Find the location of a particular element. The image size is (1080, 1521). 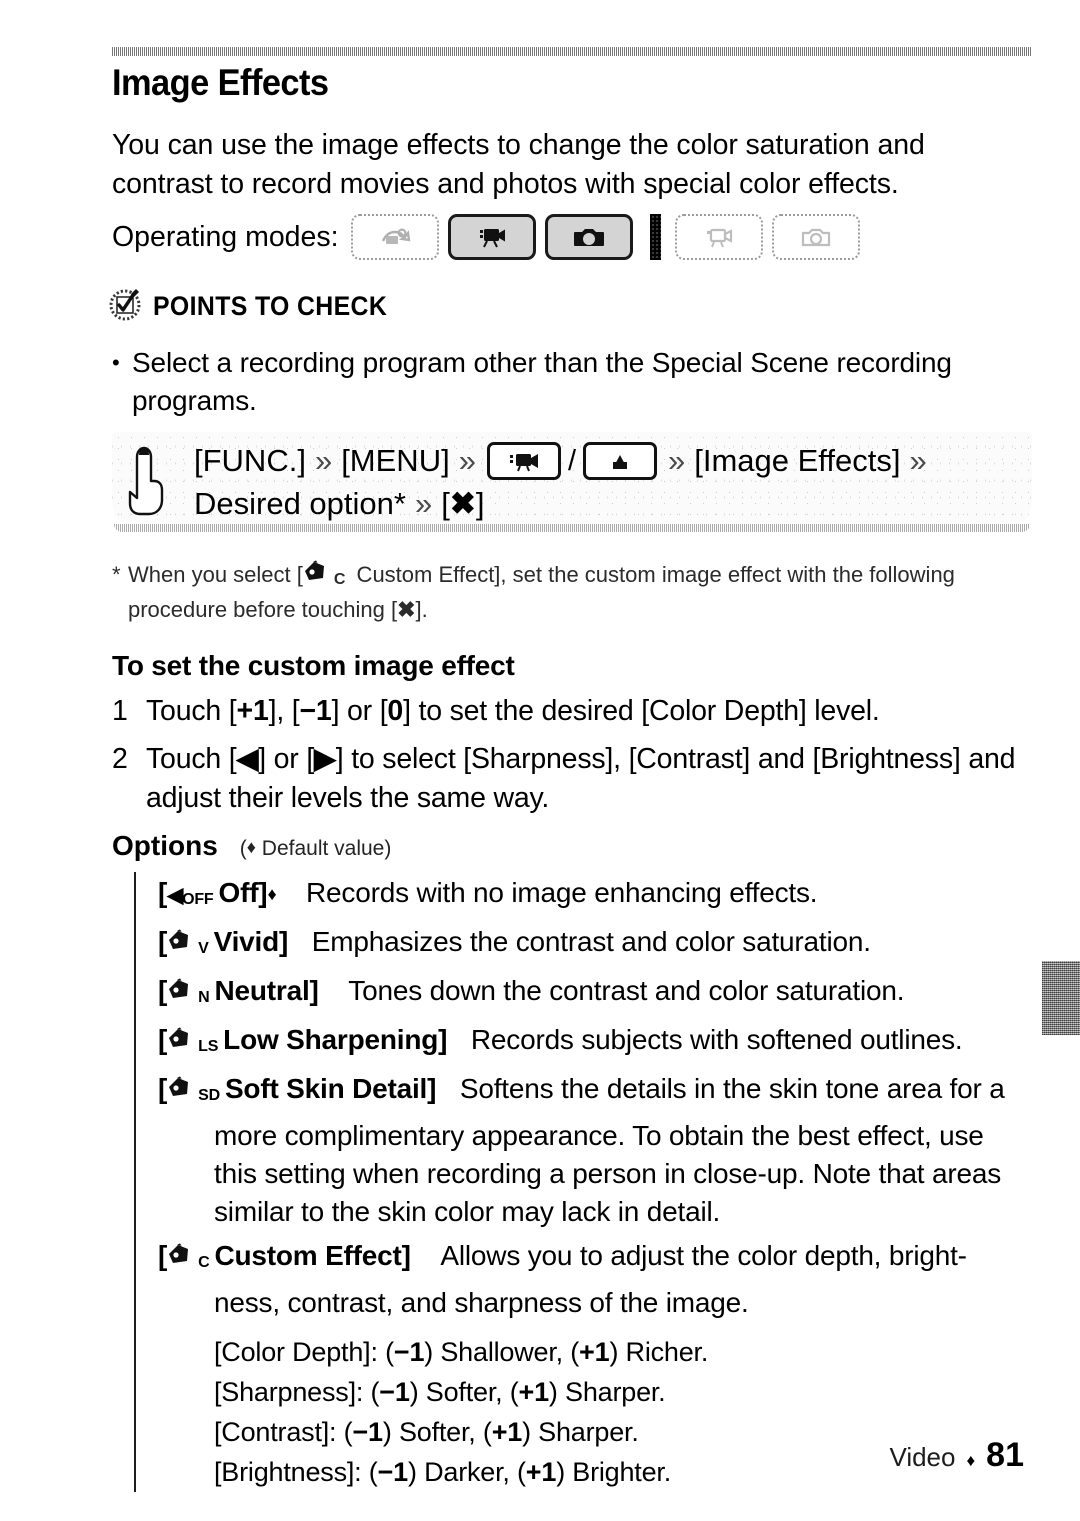

close-bracket-open: [ is located at coordinates (445, 503).